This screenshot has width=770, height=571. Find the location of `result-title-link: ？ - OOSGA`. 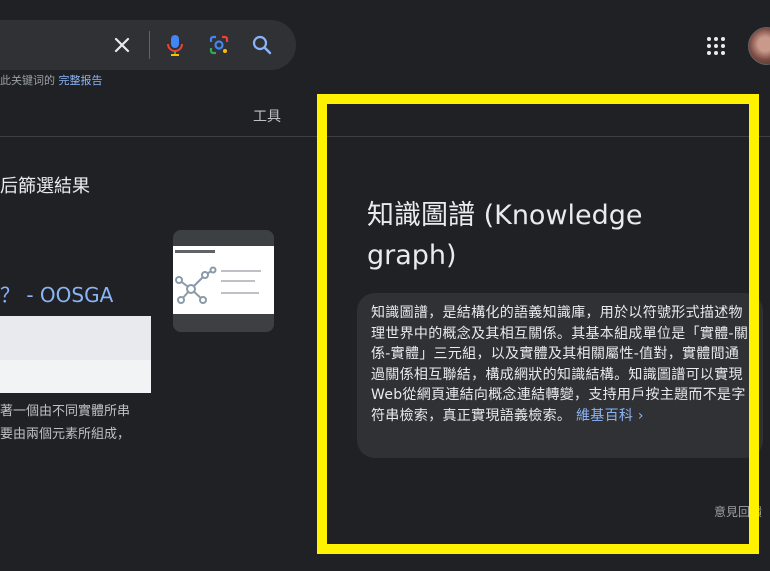

result-title-link: ？ - OOSGA is located at coordinates (56, 293).